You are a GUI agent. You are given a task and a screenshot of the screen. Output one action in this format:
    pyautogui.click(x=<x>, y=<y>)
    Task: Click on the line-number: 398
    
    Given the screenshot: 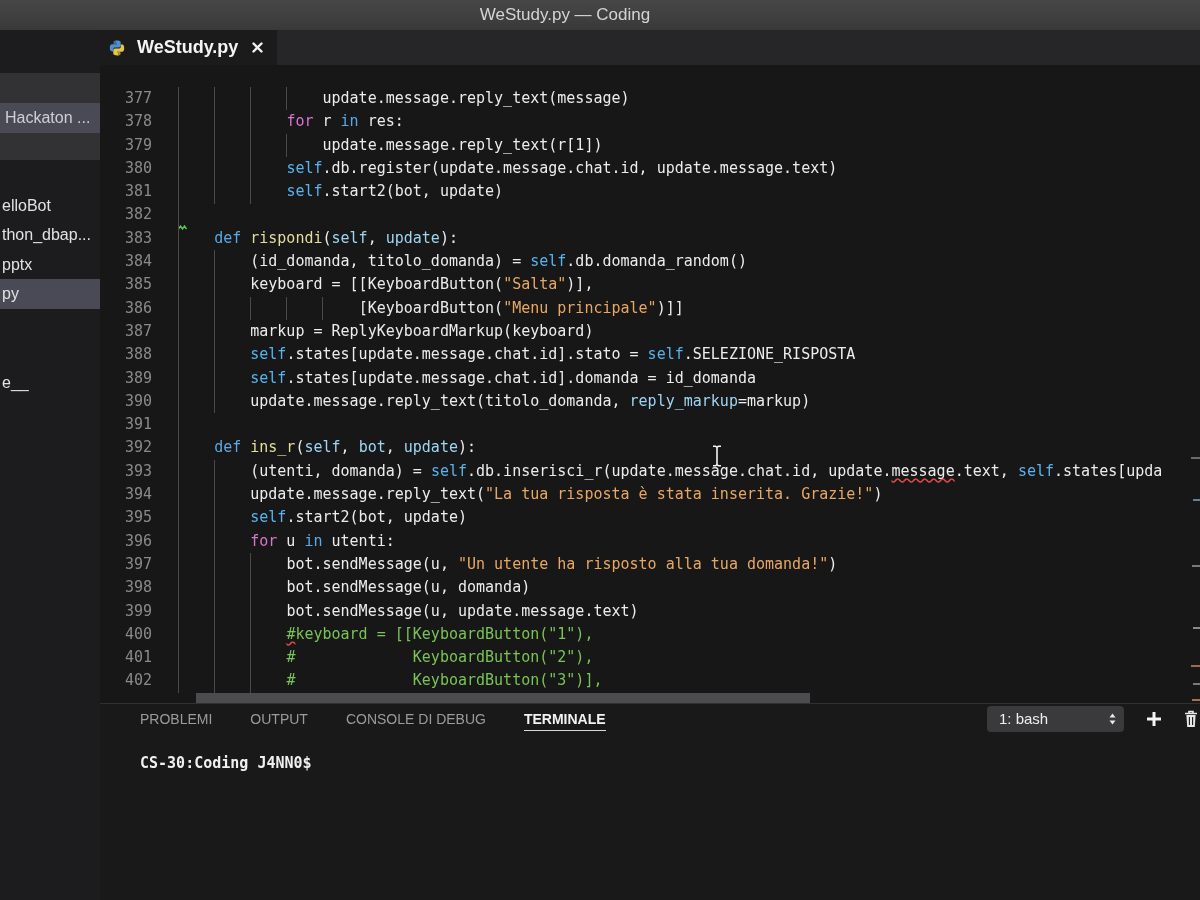 What is the action you would take?
    pyautogui.click(x=137, y=588)
    